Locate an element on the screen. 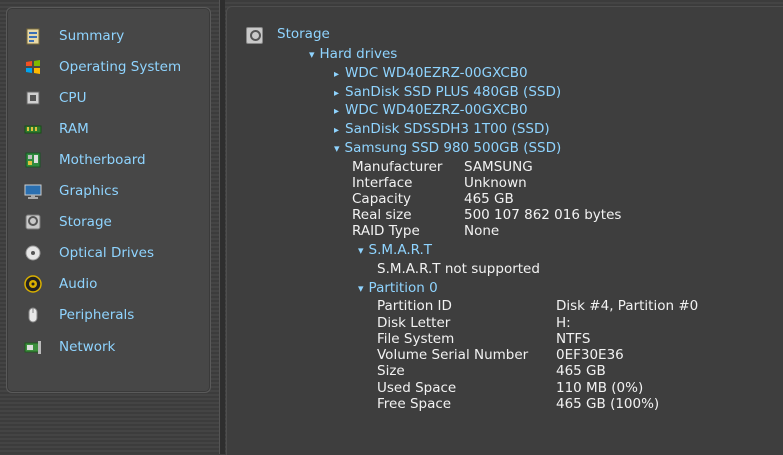 Image resolution: width=783 pixels, height=455 pixels. sidebar-item-label: Optical Drives is located at coordinates (107, 253).